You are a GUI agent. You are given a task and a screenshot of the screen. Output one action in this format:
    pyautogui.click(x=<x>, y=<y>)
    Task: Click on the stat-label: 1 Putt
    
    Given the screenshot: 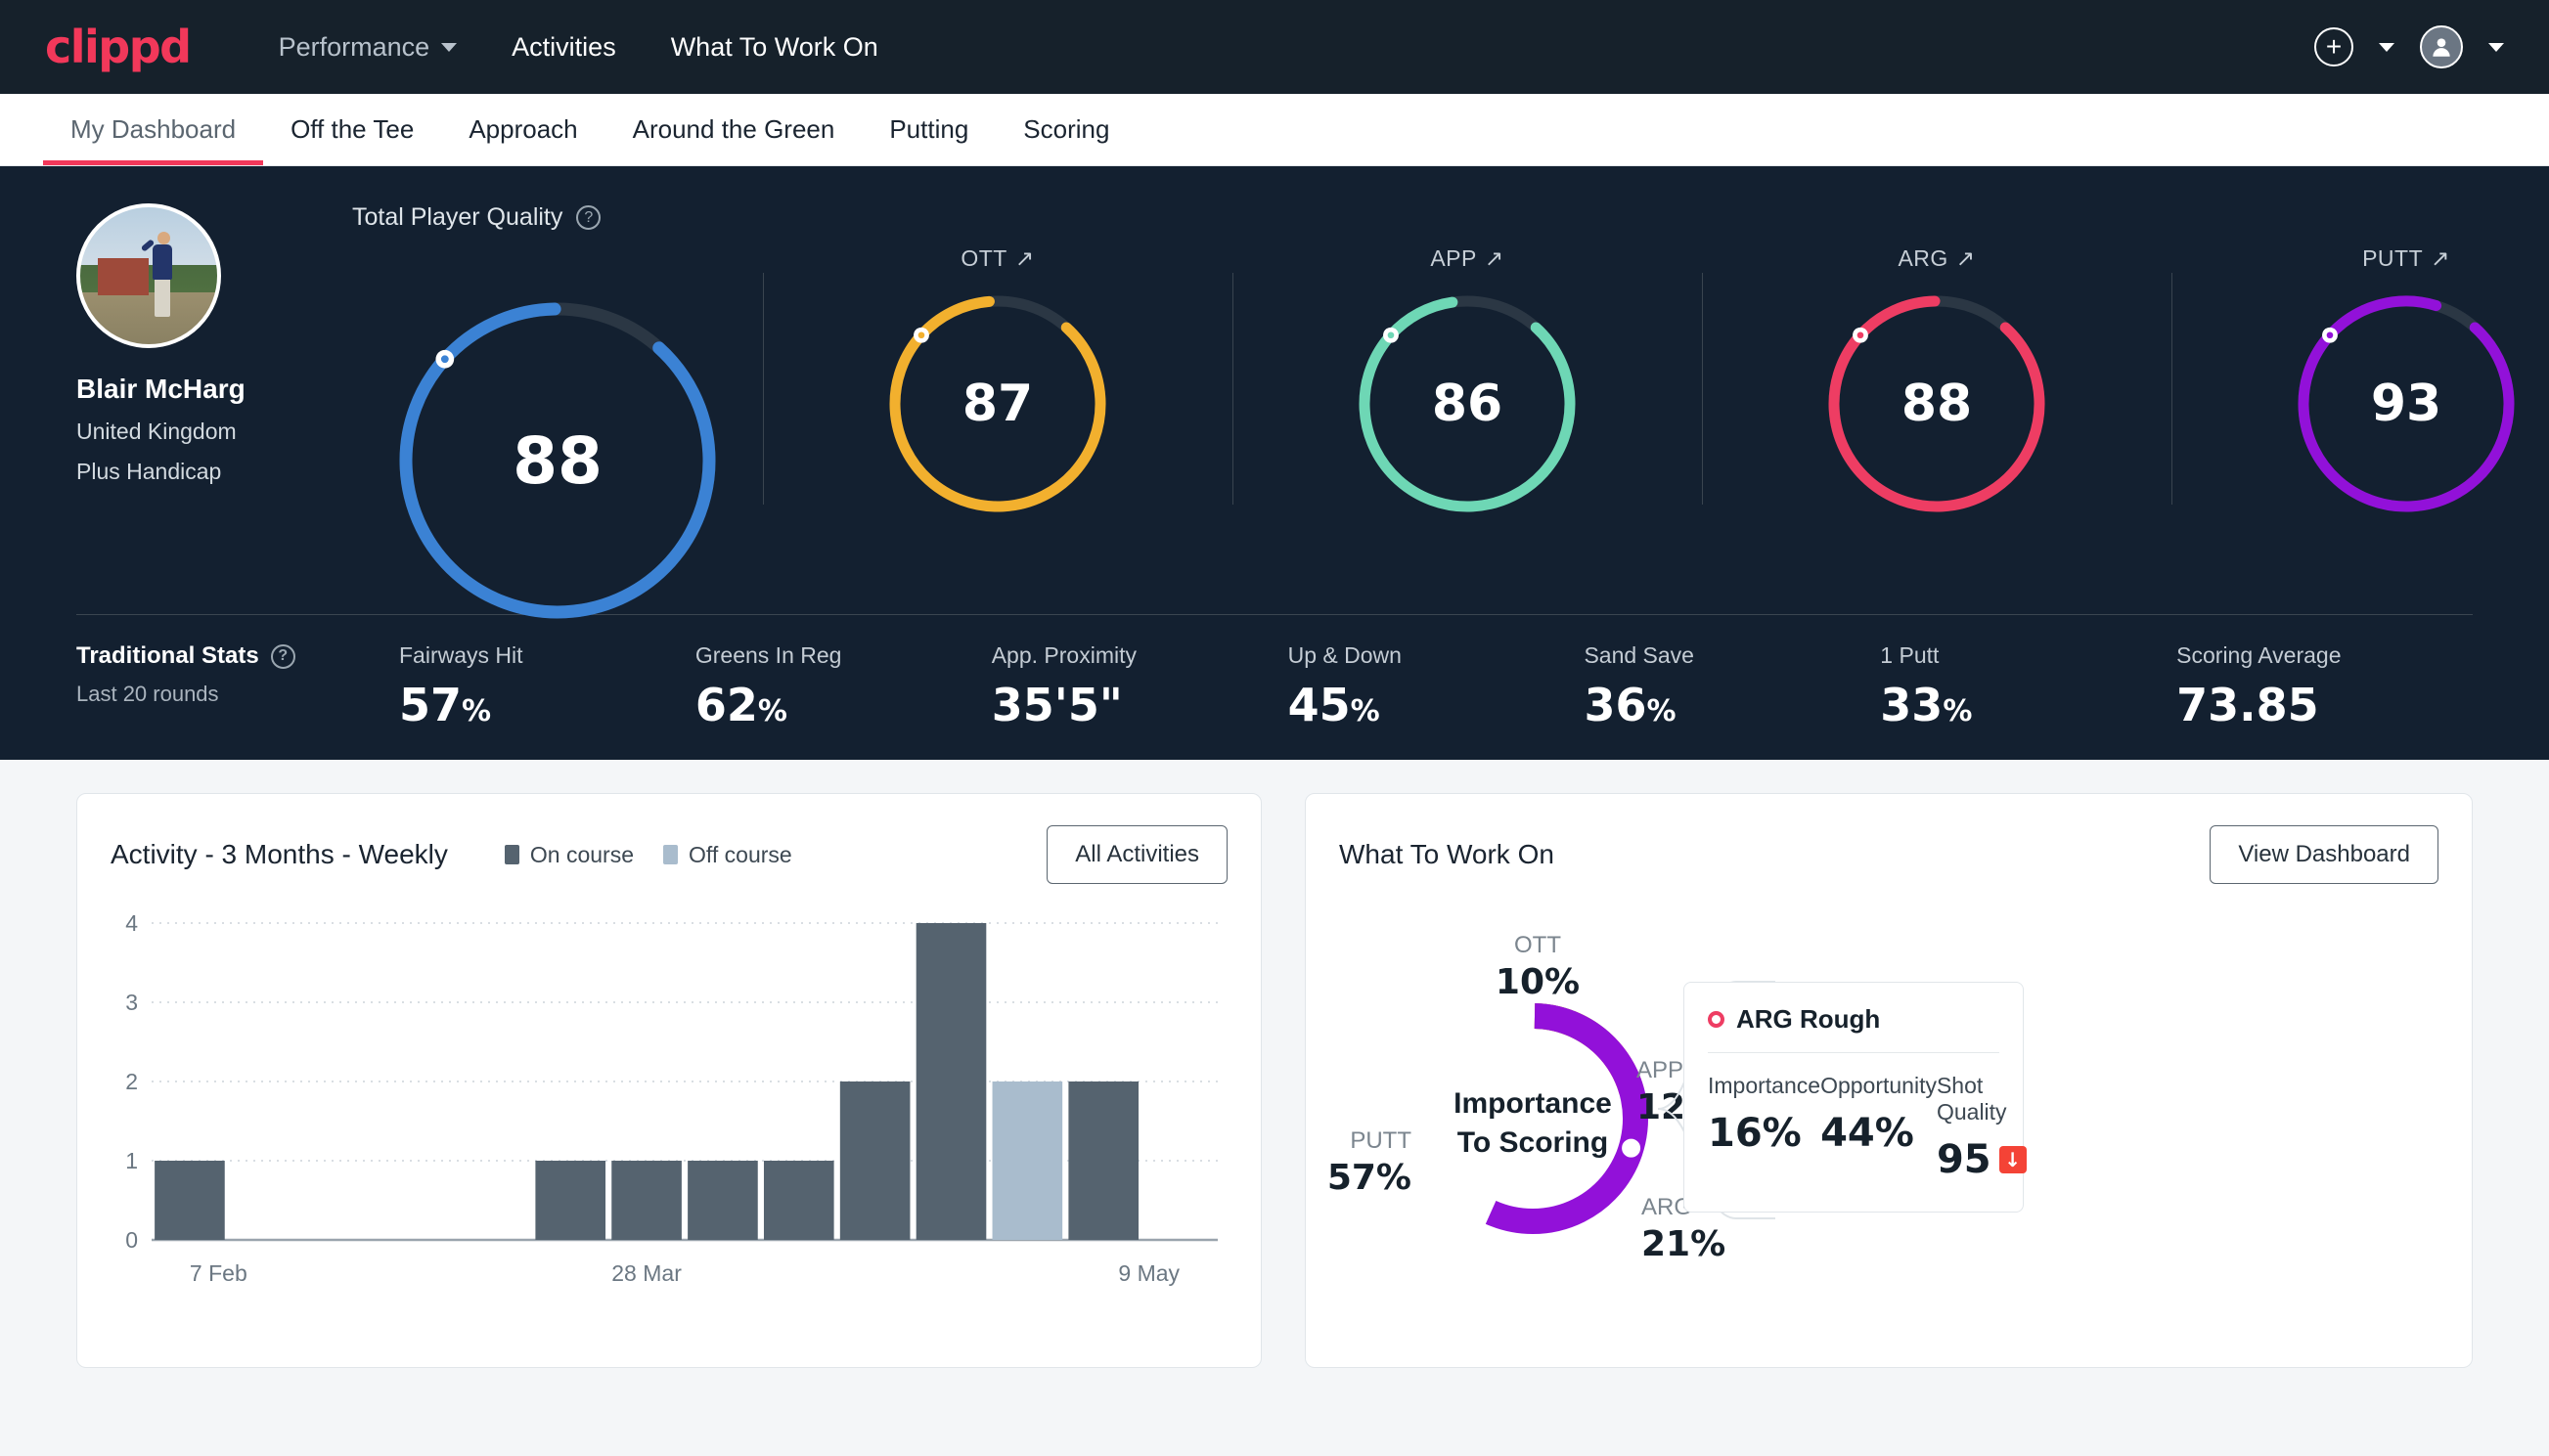 What is the action you would take?
    pyautogui.click(x=1910, y=655)
    